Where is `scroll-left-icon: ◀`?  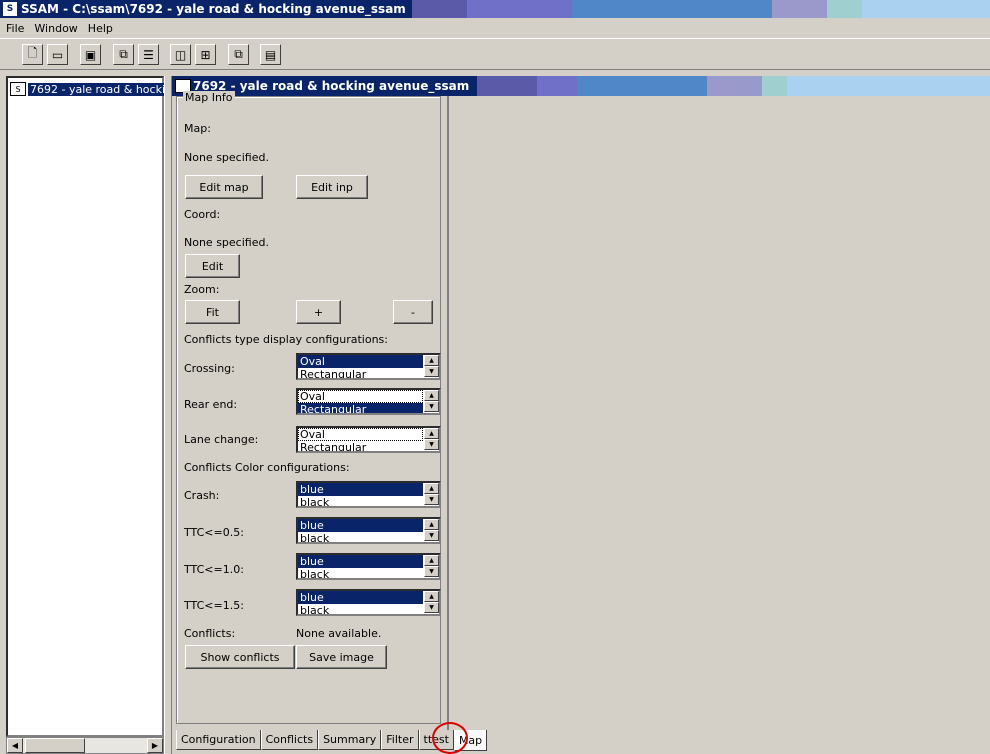 scroll-left-icon: ◀ is located at coordinates (15, 745).